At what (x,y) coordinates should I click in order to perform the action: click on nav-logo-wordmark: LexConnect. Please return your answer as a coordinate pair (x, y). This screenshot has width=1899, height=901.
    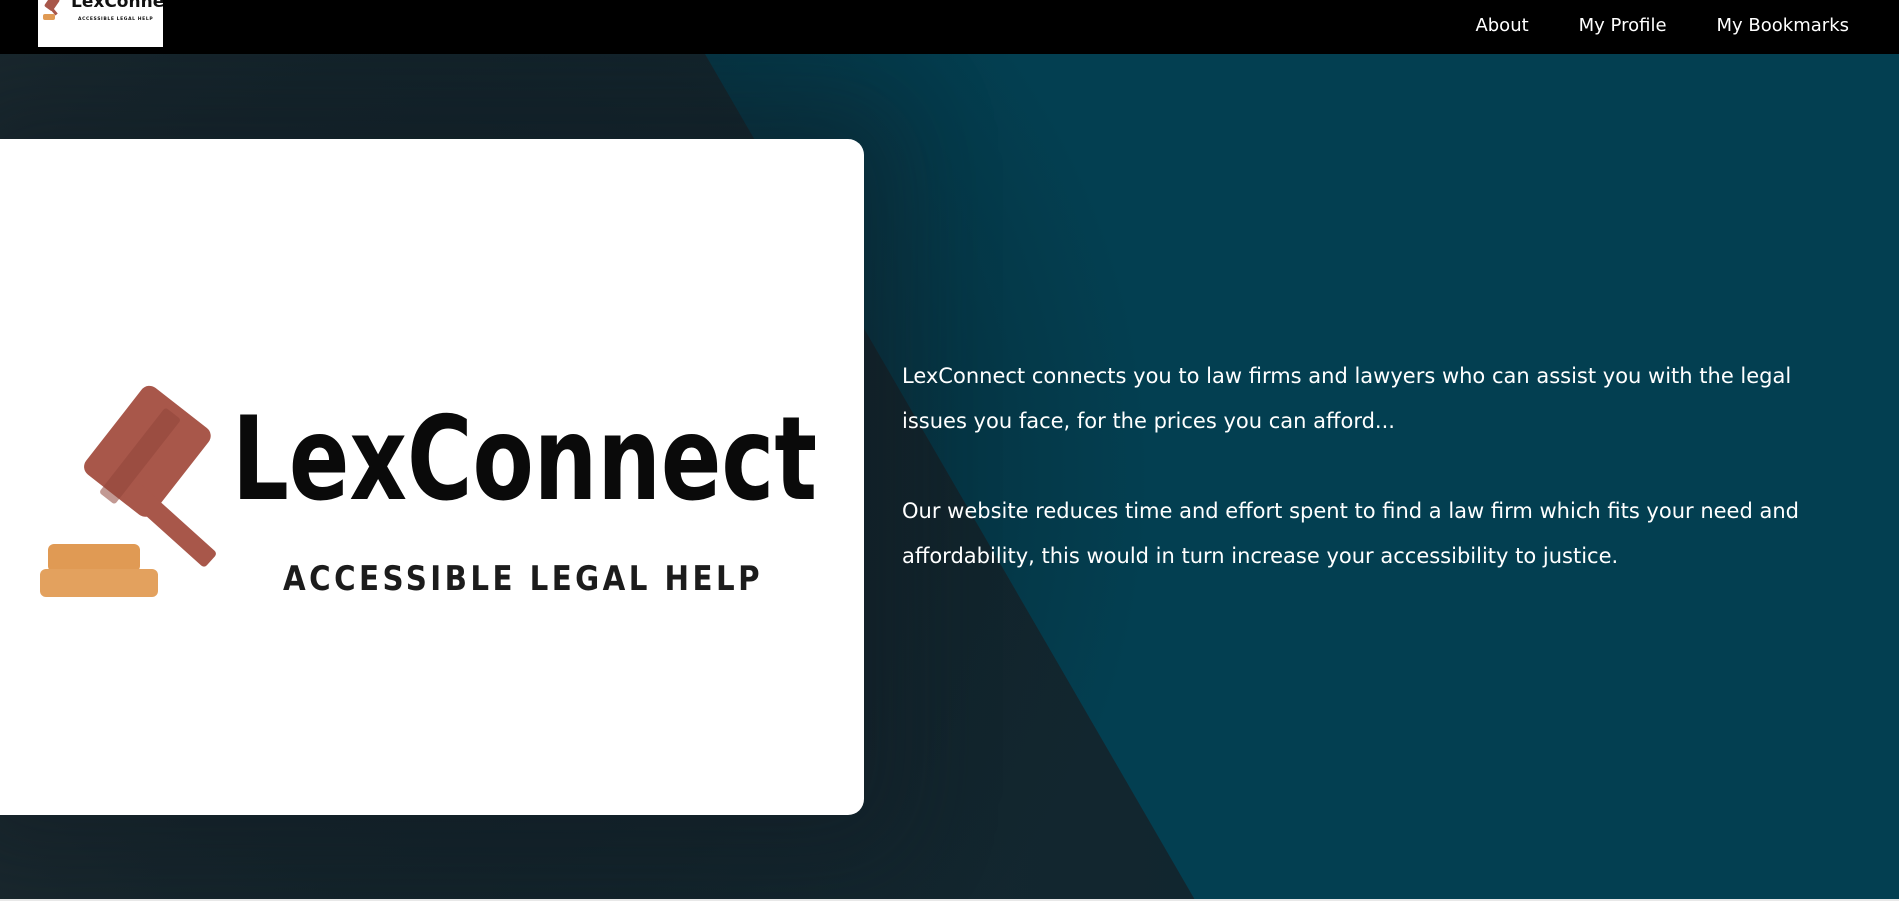
    Looking at the image, I should click on (117, 6).